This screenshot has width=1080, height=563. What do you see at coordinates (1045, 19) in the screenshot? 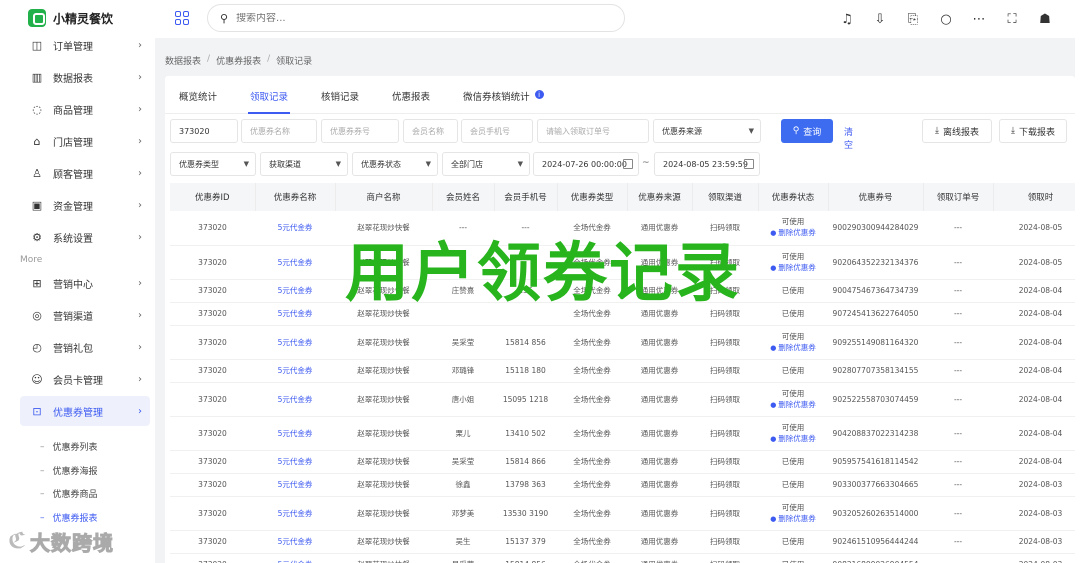
I see `user-profile-icon: ☗` at bounding box center [1045, 19].